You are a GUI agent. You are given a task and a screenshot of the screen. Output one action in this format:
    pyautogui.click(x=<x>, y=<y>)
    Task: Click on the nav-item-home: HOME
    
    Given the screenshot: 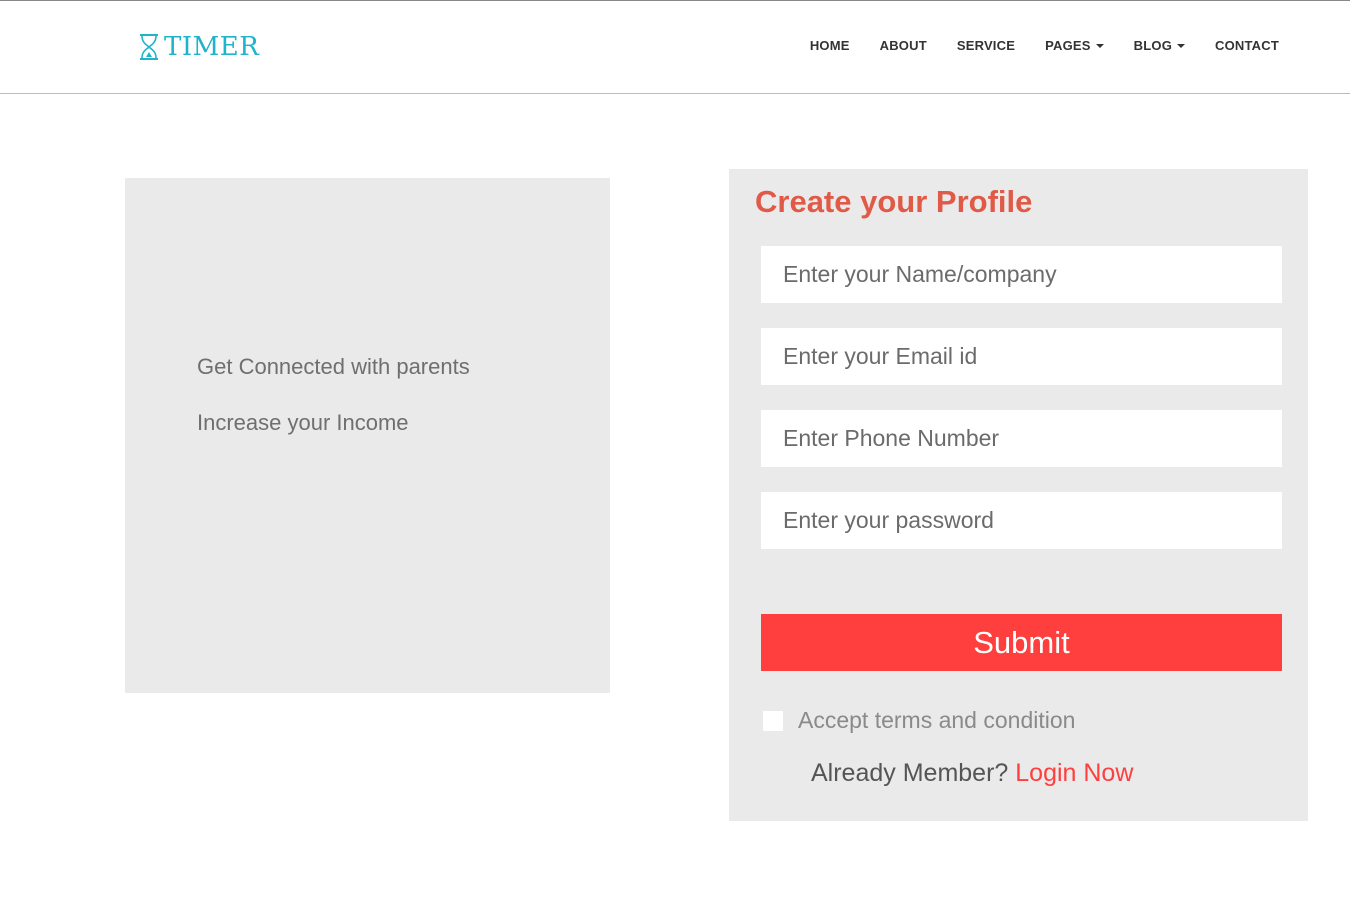 What is the action you would take?
    pyautogui.click(x=830, y=45)
    